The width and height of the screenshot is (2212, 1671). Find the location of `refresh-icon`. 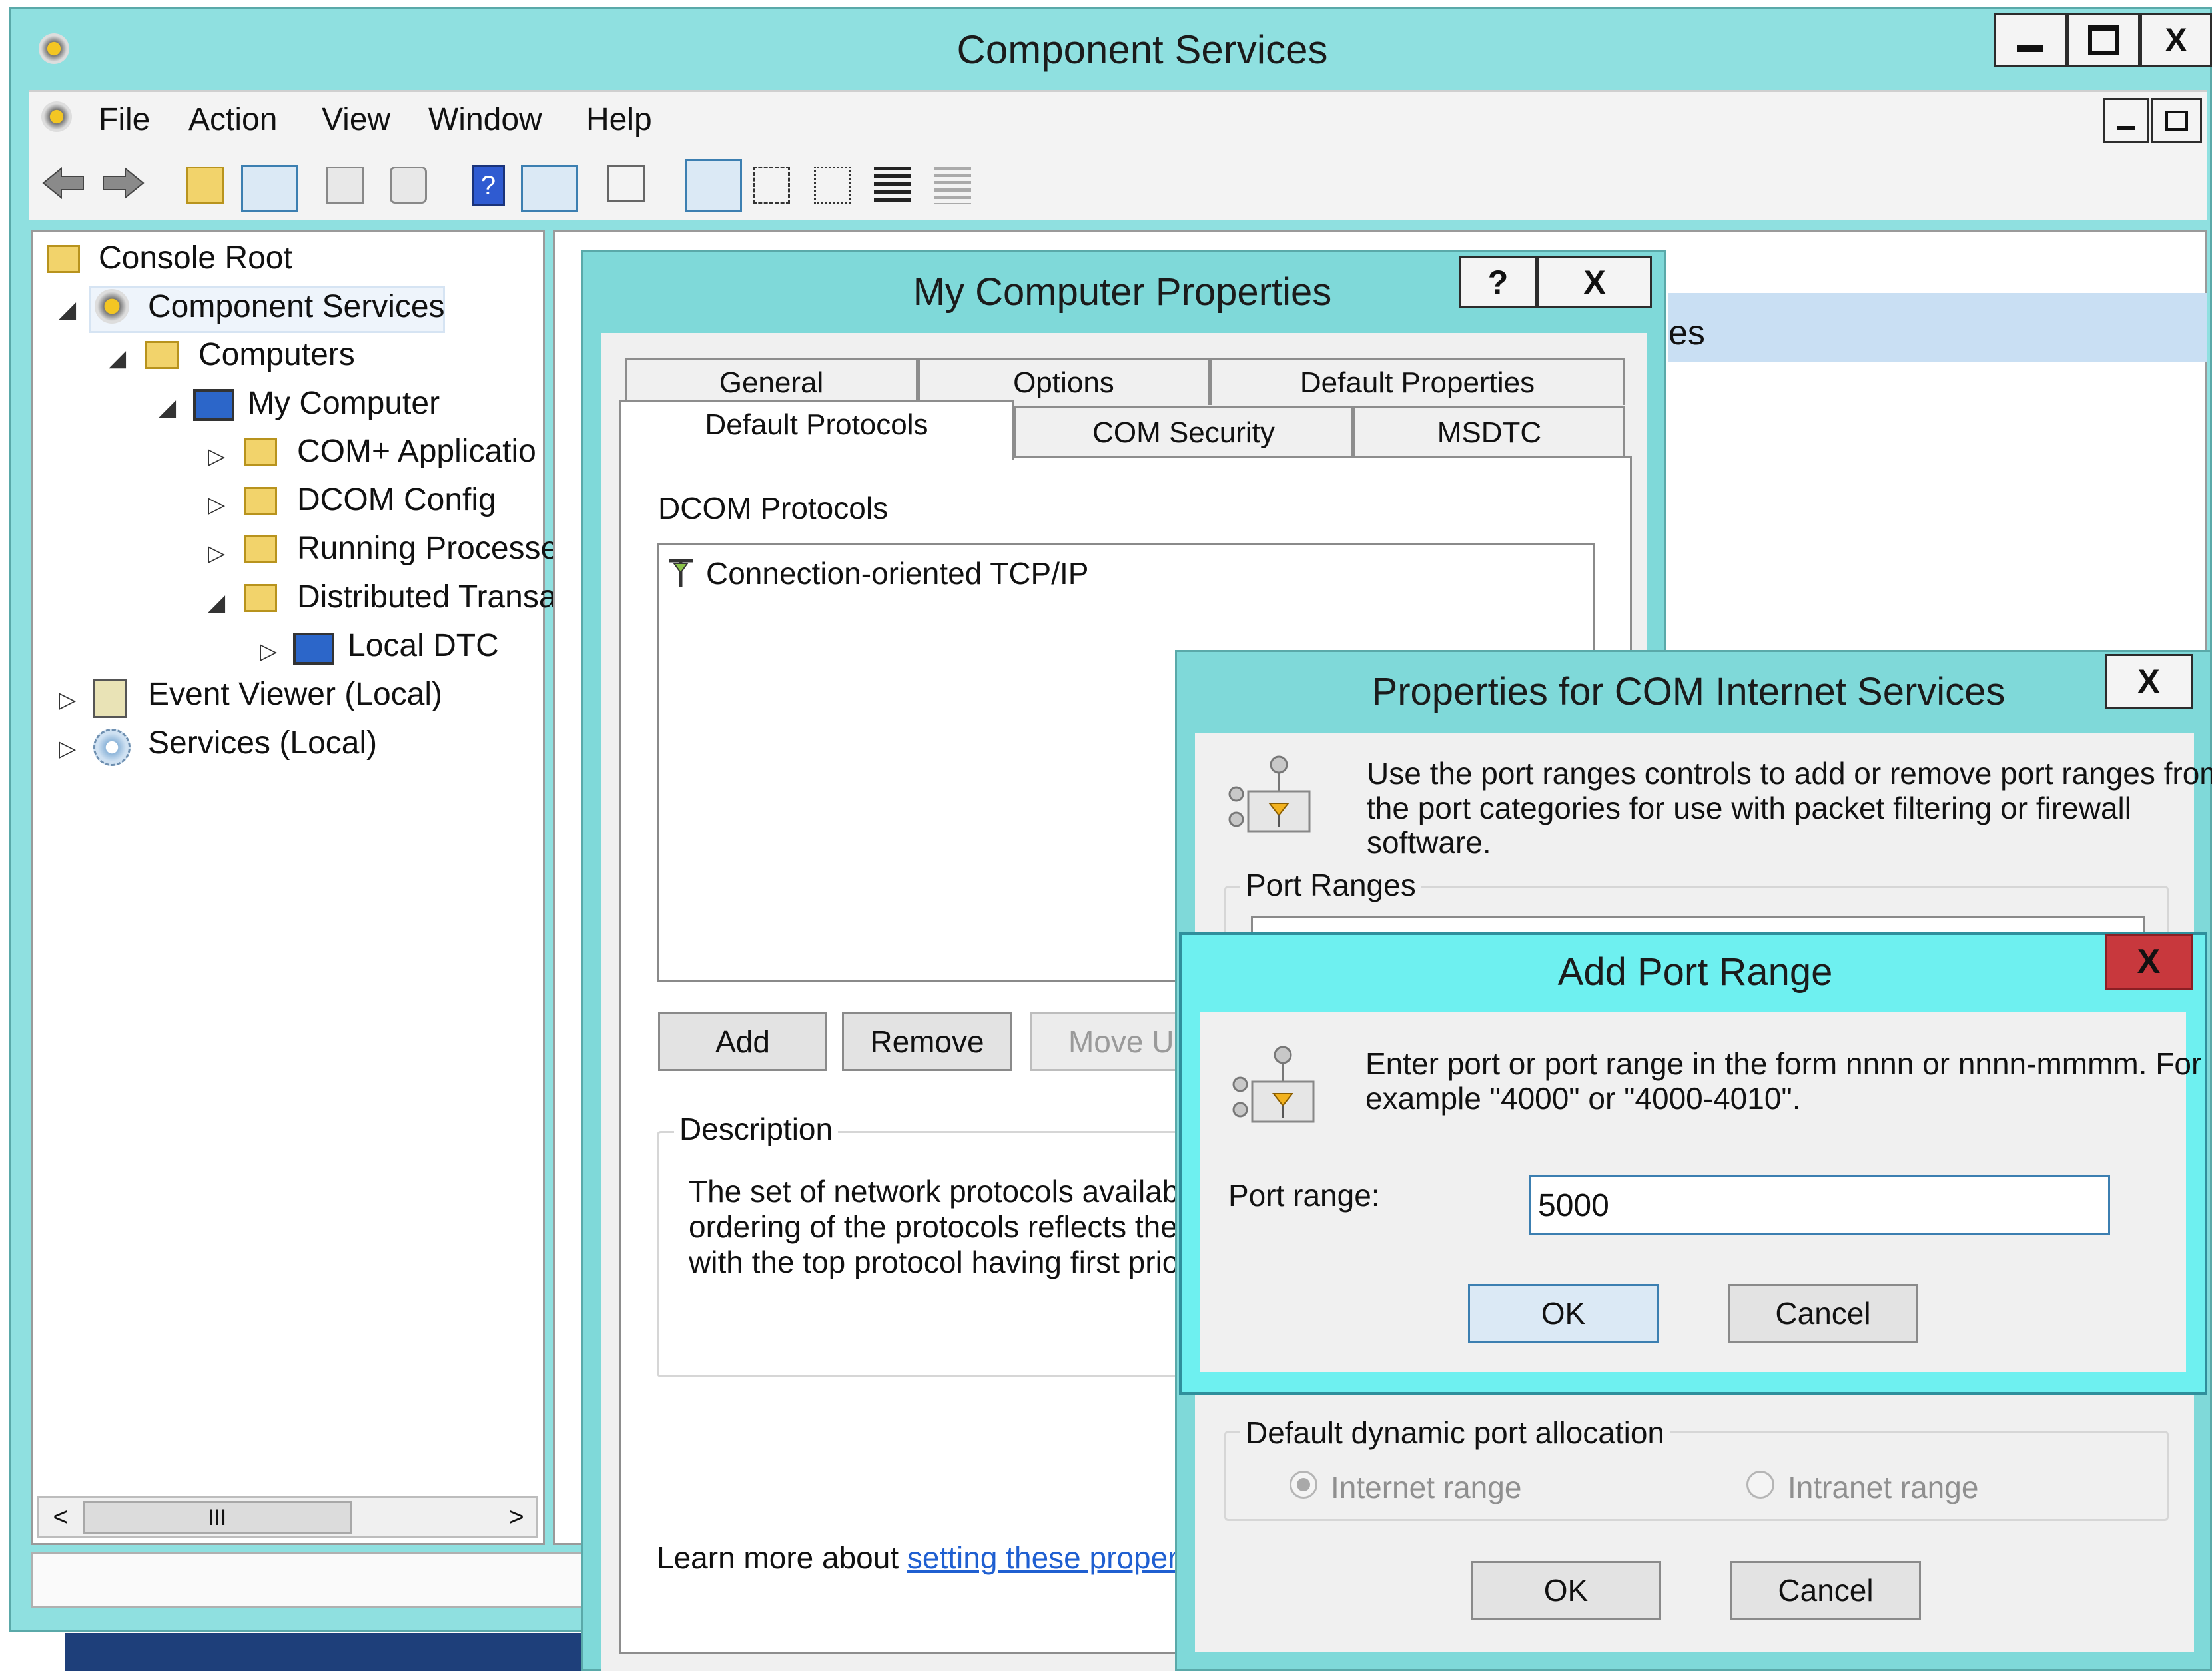

refresh-icon is located at coordinates (408, 185).